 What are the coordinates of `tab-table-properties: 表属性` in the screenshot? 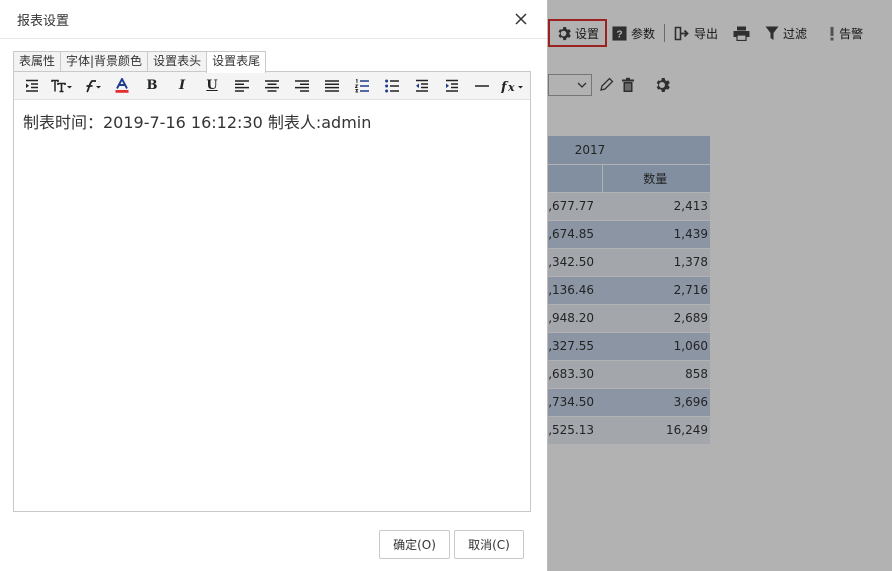 It's located at (37, 61).